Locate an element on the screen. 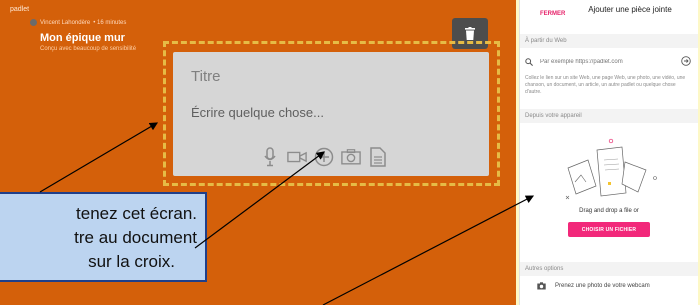 Image resolution: width=700 pixels, height=305 pixels. section-web: À partir du Web is located at coordinates (609, 41).